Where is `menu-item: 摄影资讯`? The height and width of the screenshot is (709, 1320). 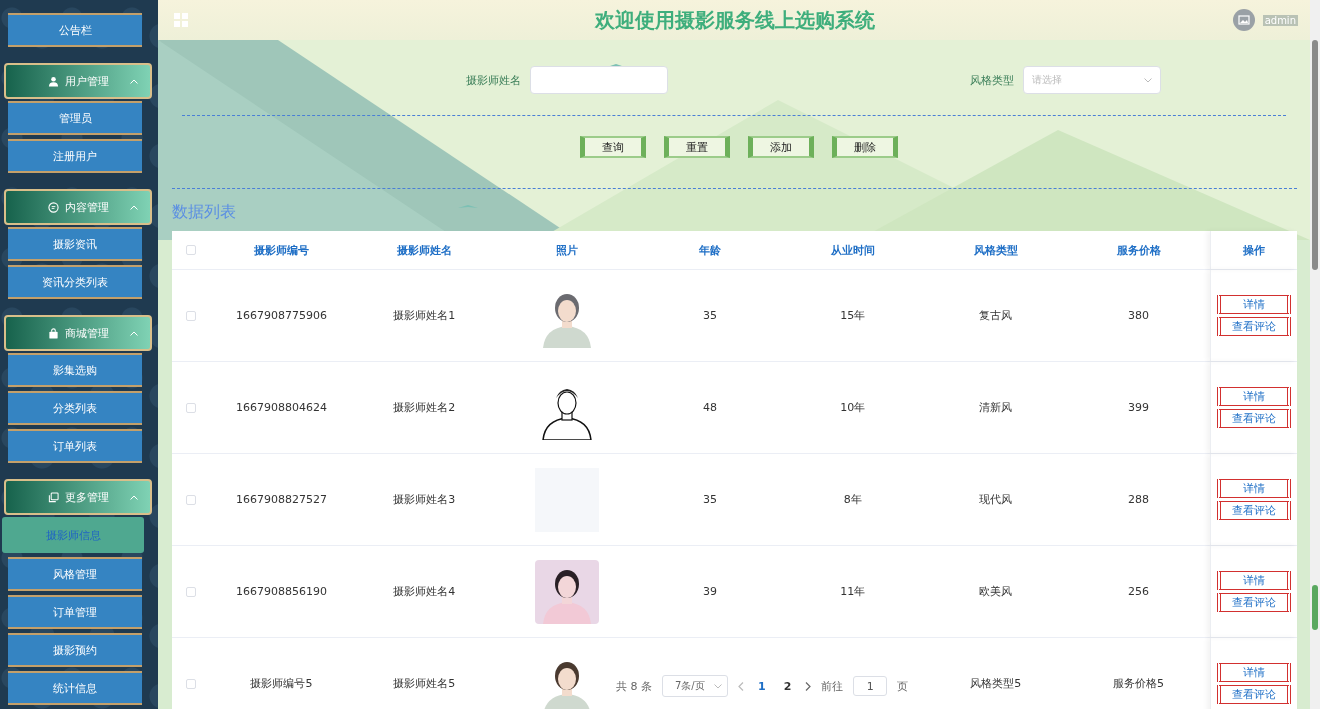 menu-item: 摄影资讯 is located at coordinates (75, 244).